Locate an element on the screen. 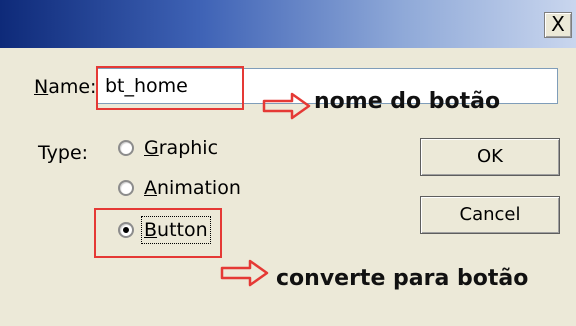  name-highlight-box is located at coordinates (170, 88).